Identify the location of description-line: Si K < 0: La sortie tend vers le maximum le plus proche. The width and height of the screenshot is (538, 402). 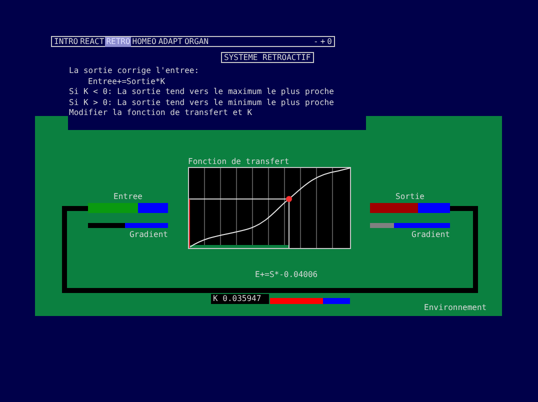
(201, 92).